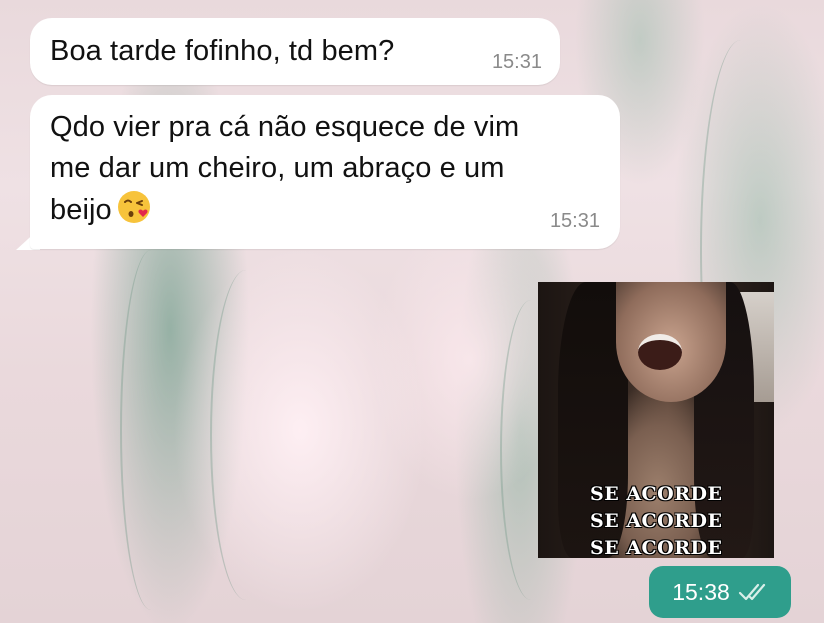 The height and width of the screenshot is (623, 824). I want to click on gif-message: SE ACORDE SE ACORDE SE ACORDE, so click(656, 420).